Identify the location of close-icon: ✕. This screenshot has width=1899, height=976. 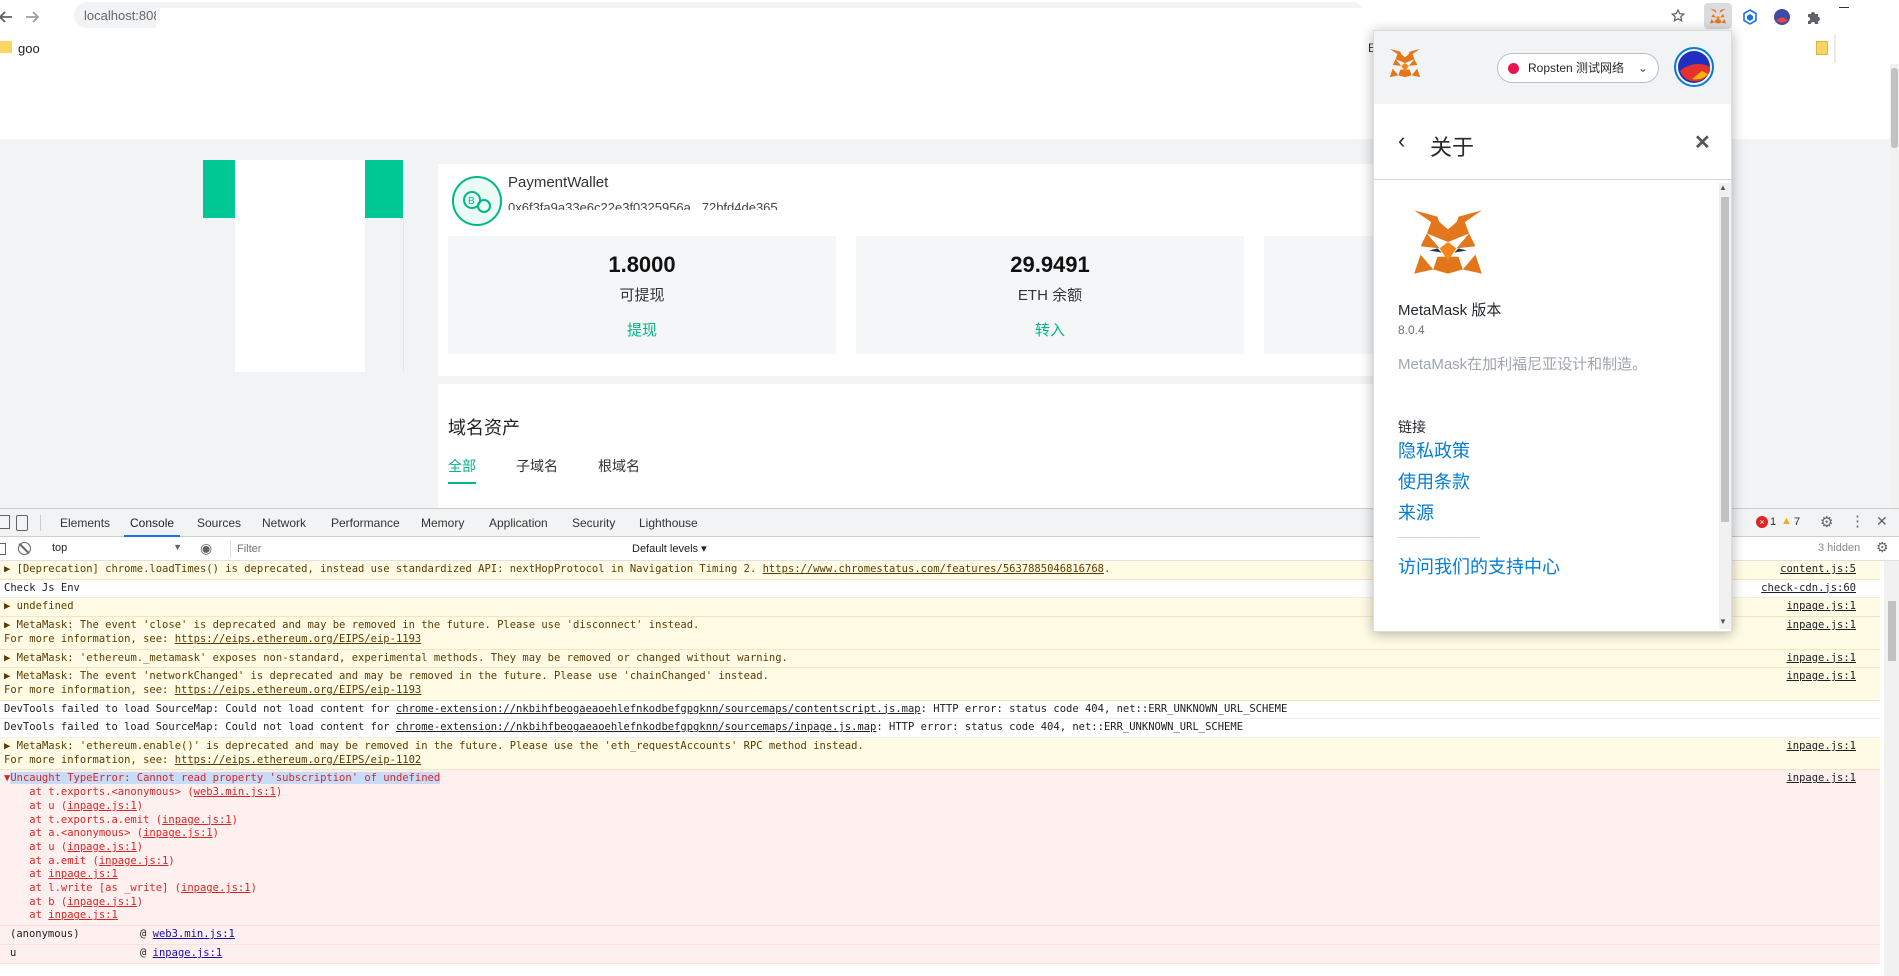
(1702, 142).